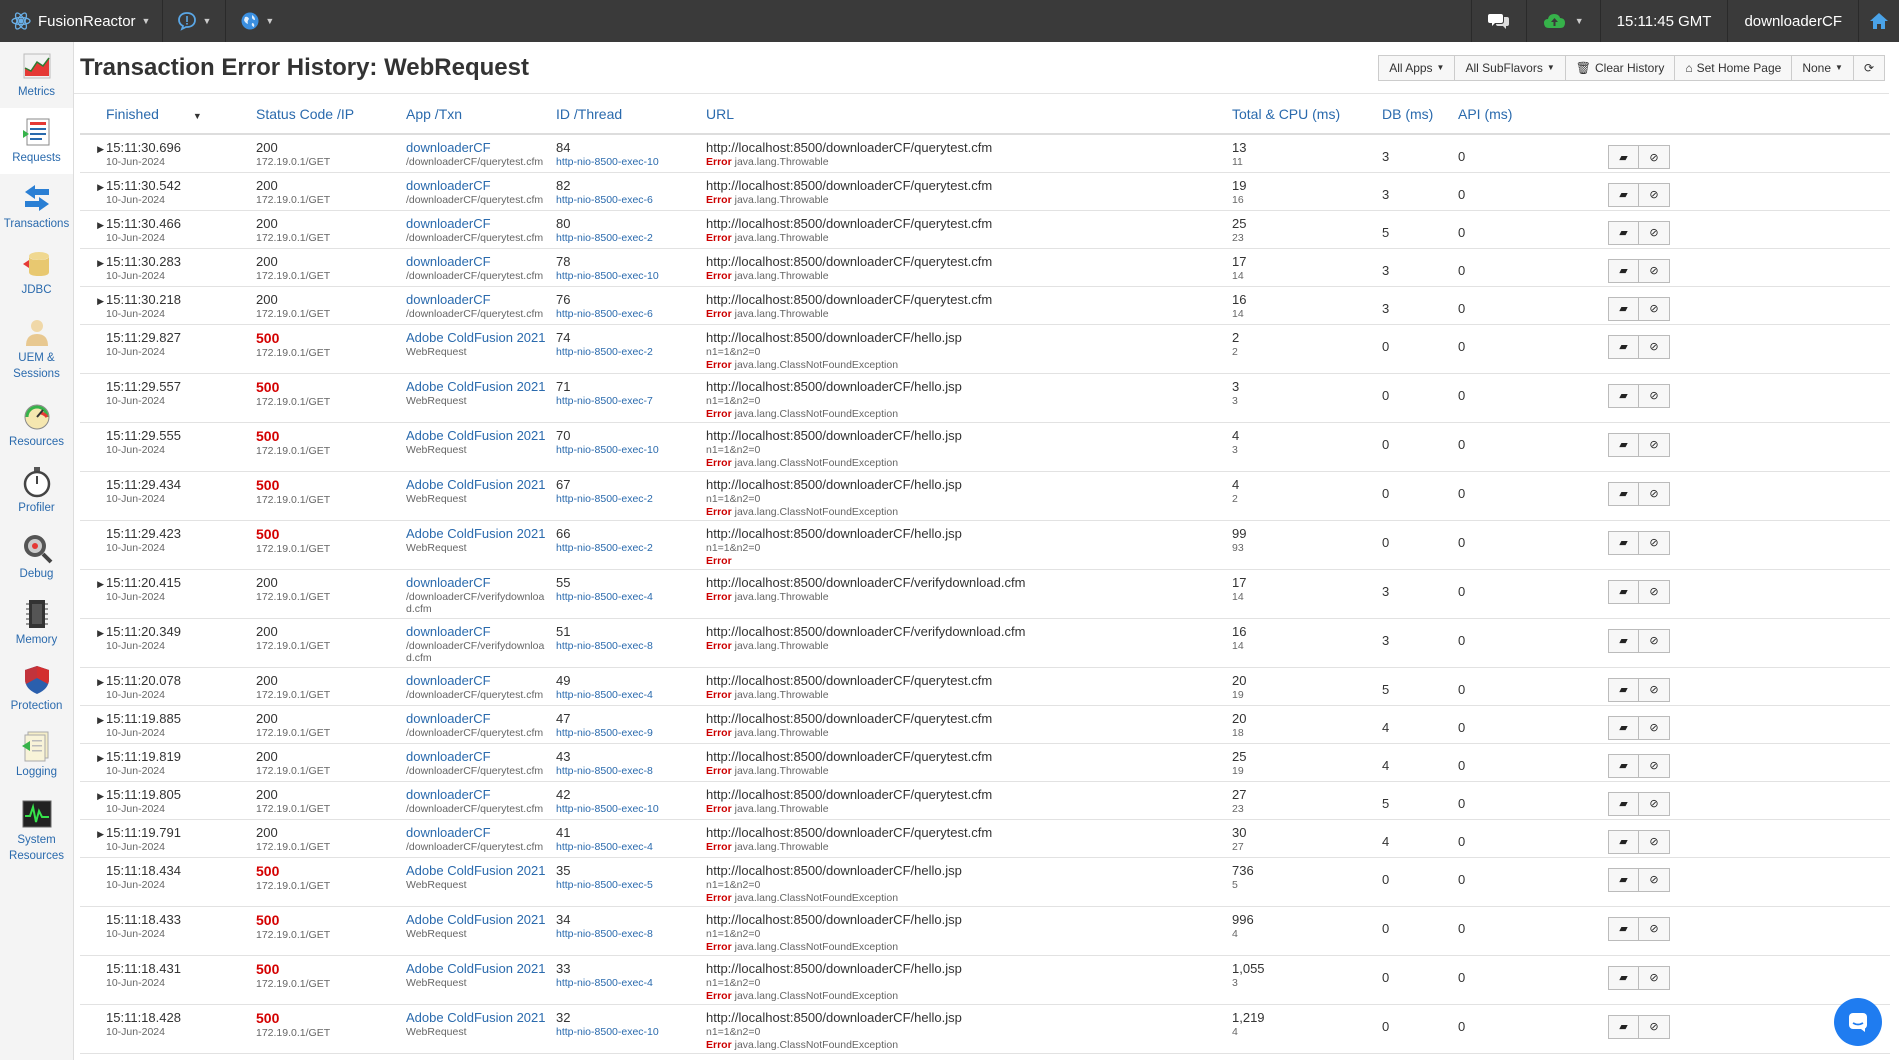  Describe the element at coordinates (36, 141) in the screenshot. I see `sidebar-item-requests: Requests` at that location.